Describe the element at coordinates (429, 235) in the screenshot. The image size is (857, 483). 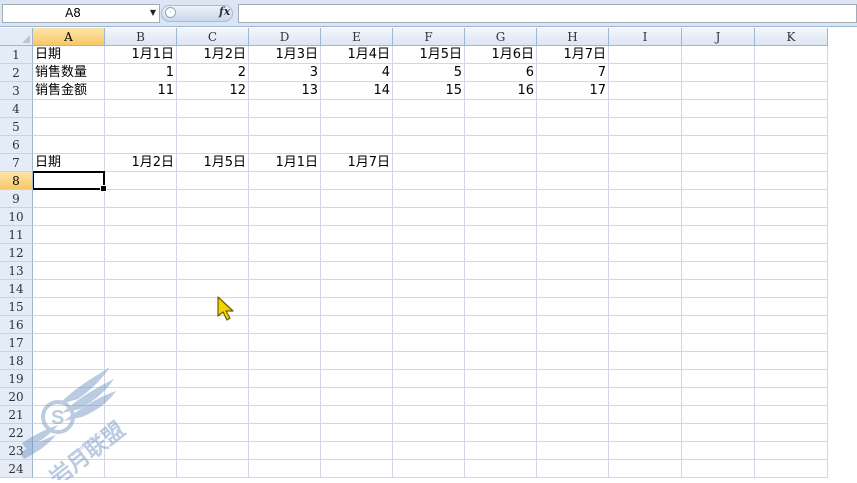
I see `cell-f11` at that location.